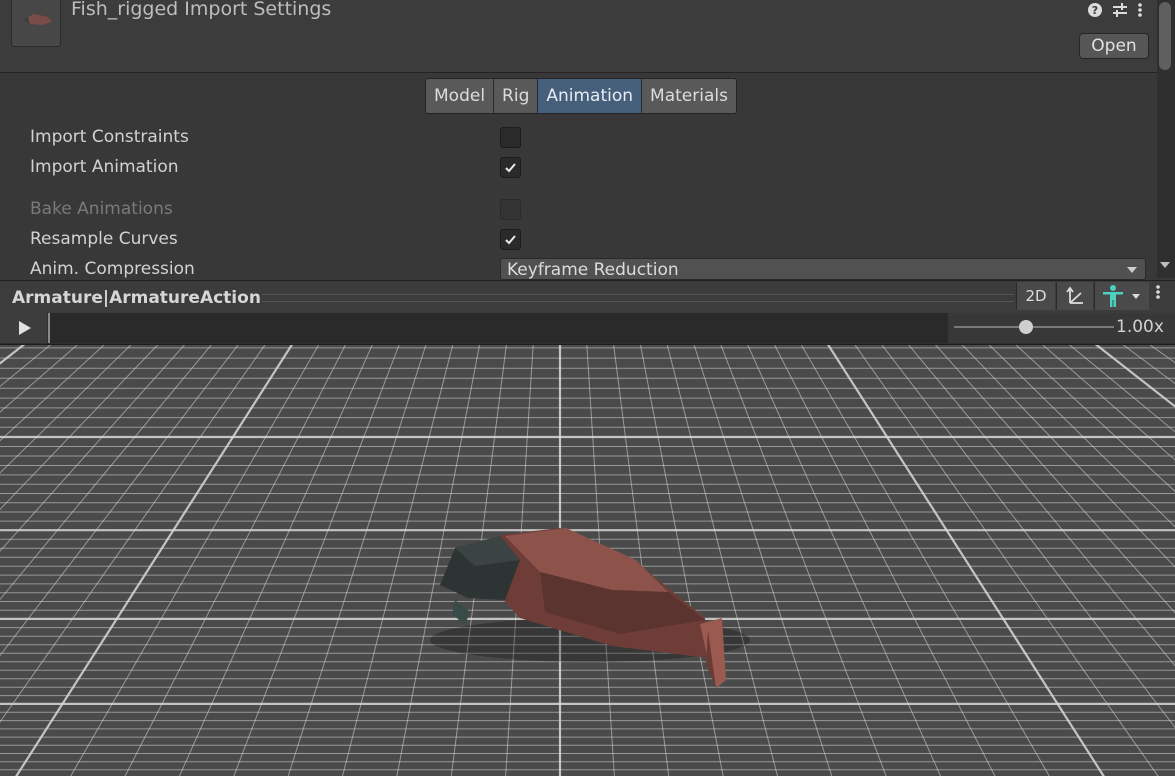  I want to click on preview-more-icon, so click(1158, 294).